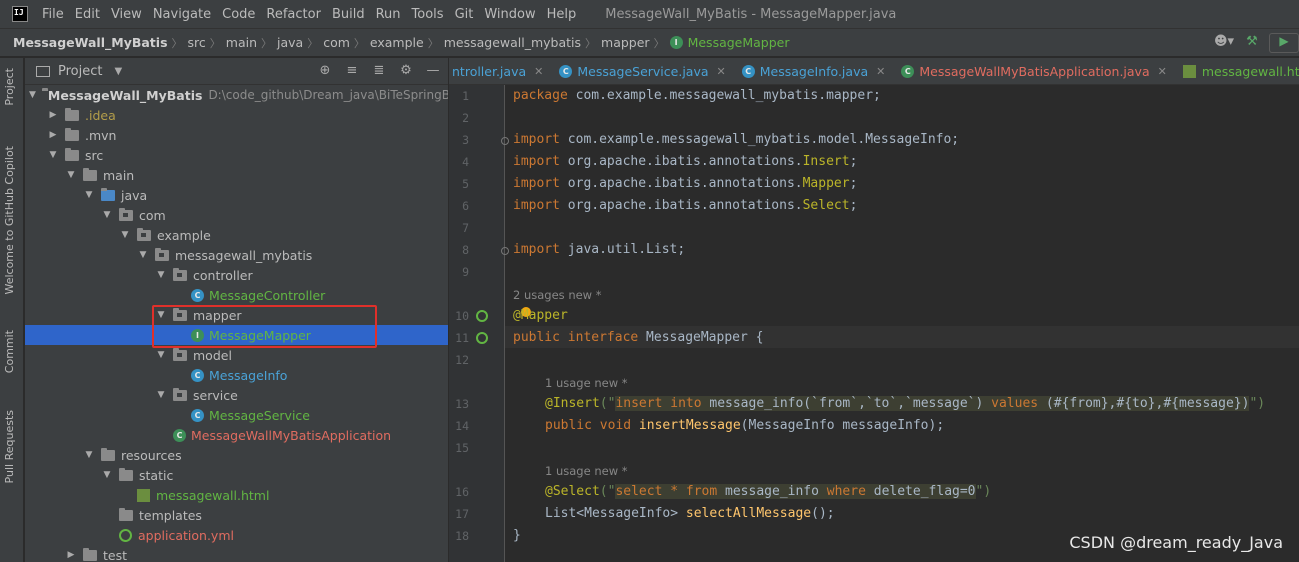 The height and width of the screenshot is (562, 1299). Describe the element at coordinates (236, 175) in the screenshot. I see `tree-item-main: ▼ main` at that location.